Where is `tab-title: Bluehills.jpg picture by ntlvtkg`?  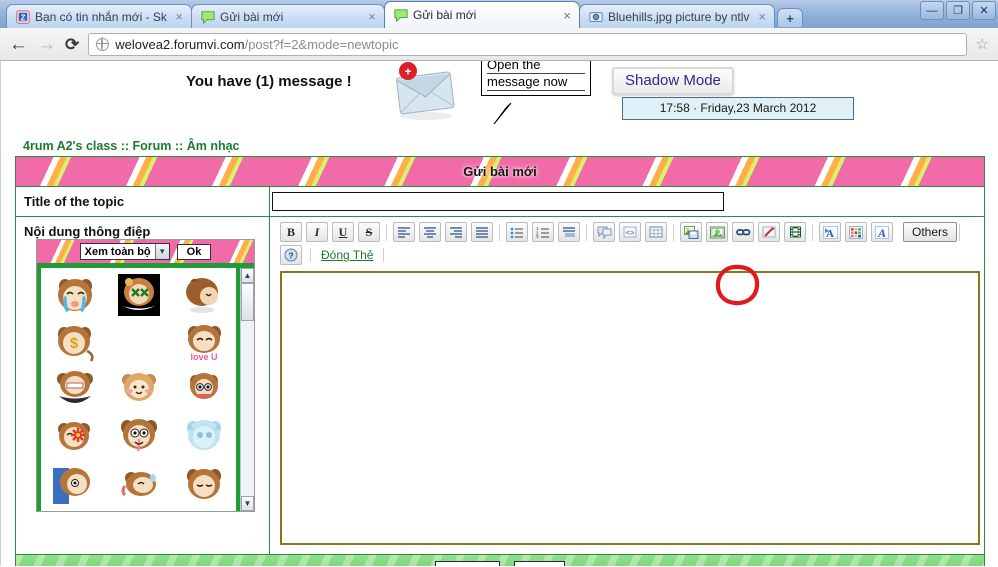
tab-title: Bluehills.jpg picture by ntlvtkg is located at coordinates (679, 16).